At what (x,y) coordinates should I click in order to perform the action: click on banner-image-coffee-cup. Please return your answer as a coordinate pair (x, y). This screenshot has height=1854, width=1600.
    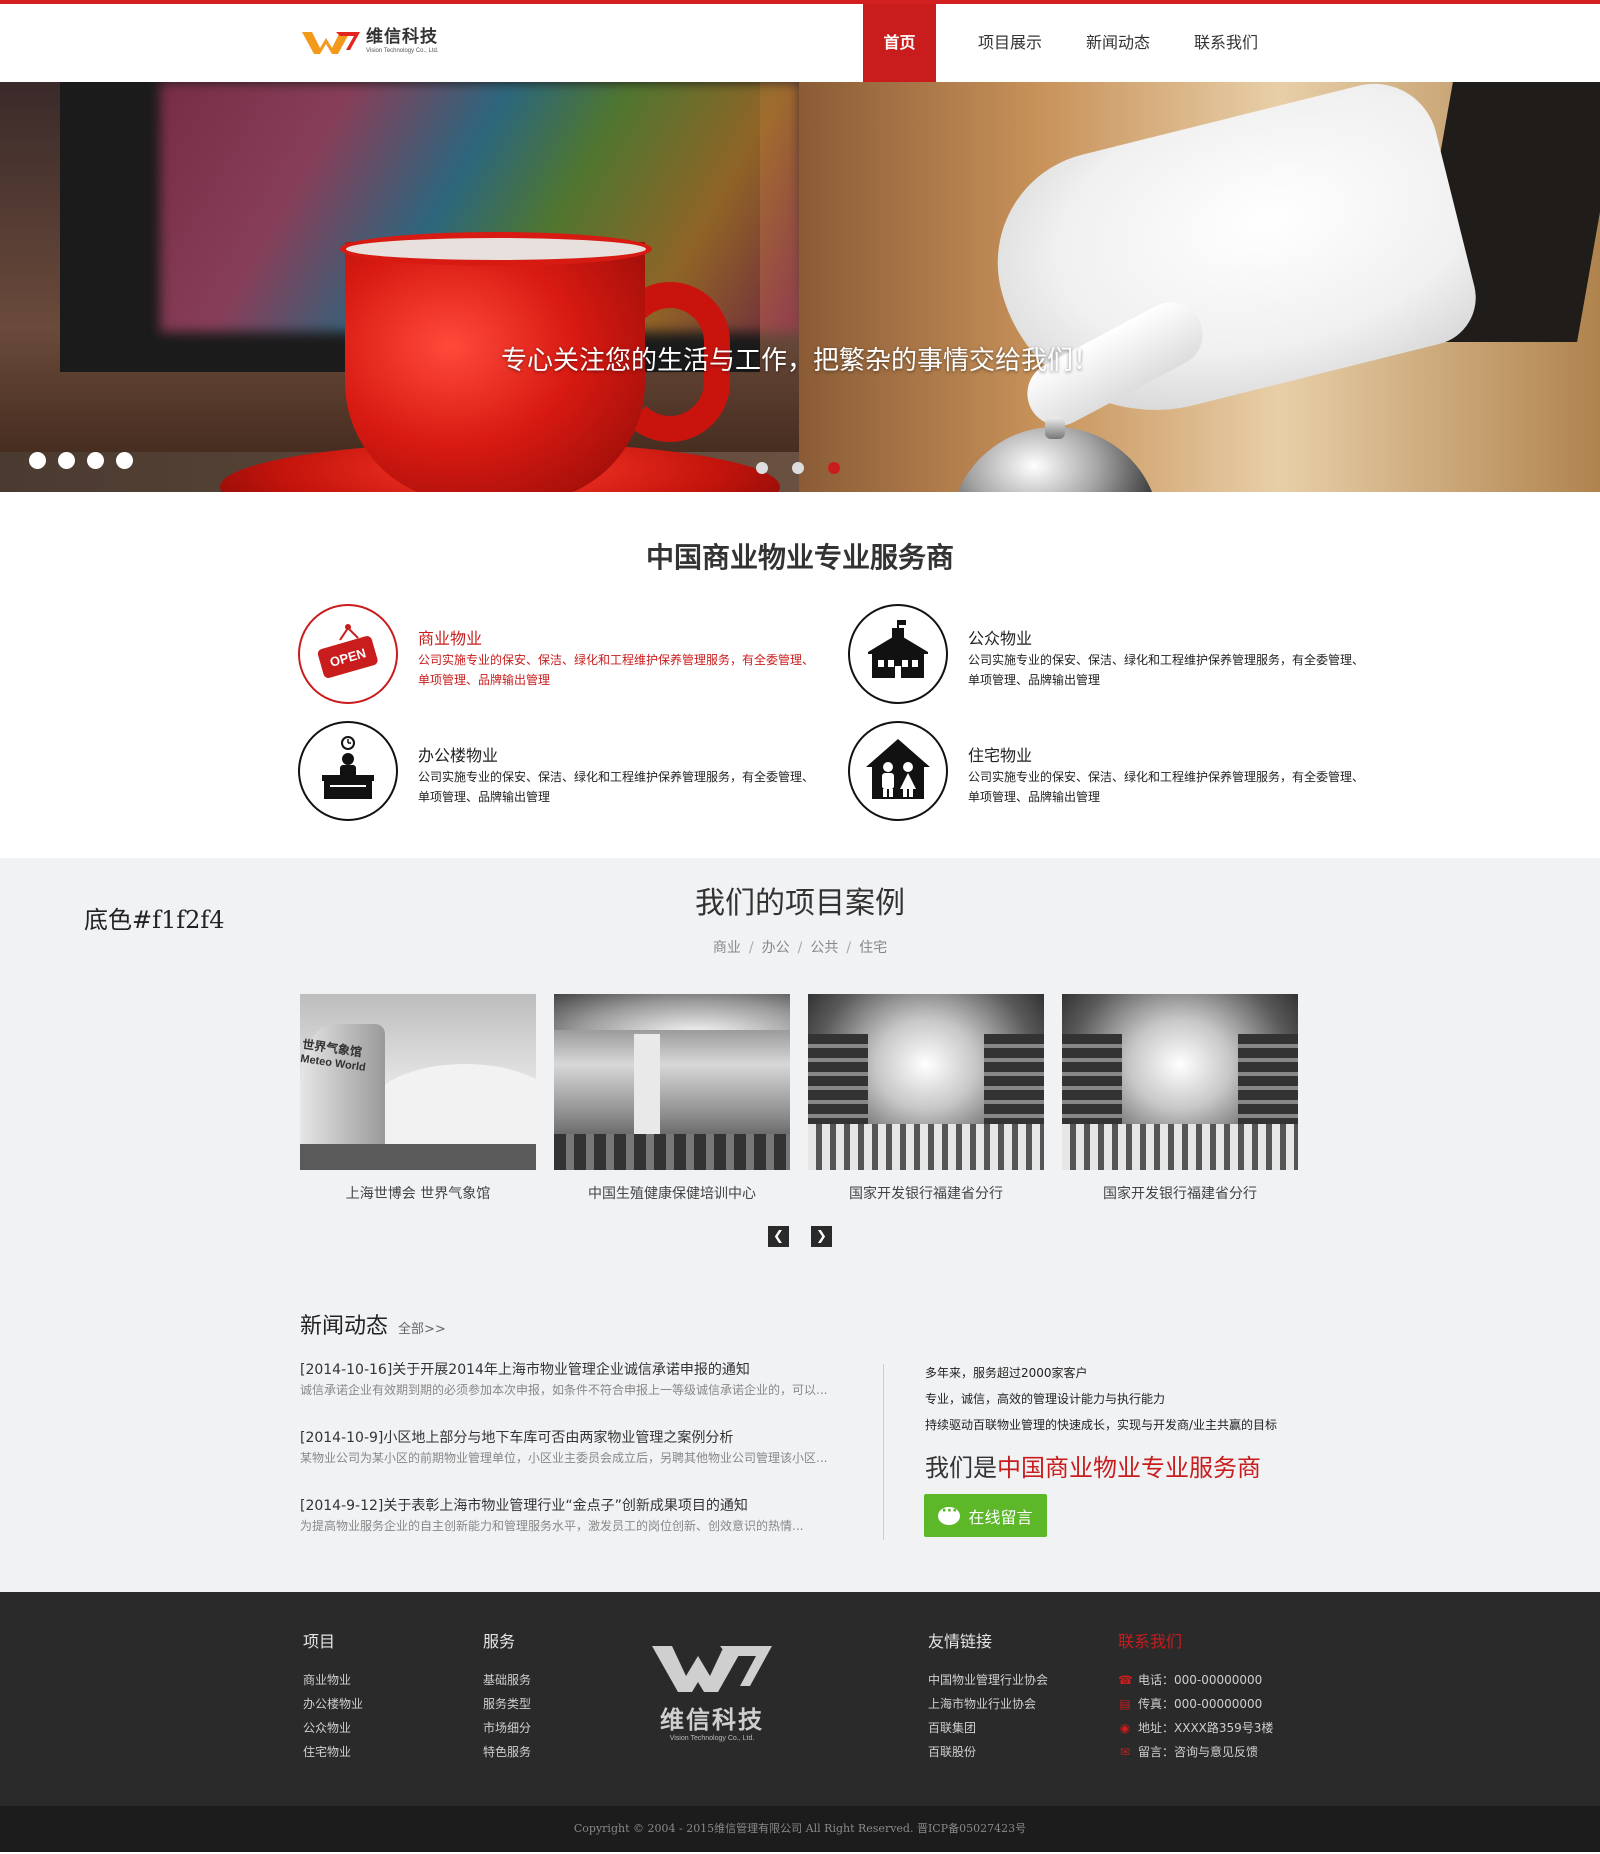
    Looking at the image, I should click on (399, 287).